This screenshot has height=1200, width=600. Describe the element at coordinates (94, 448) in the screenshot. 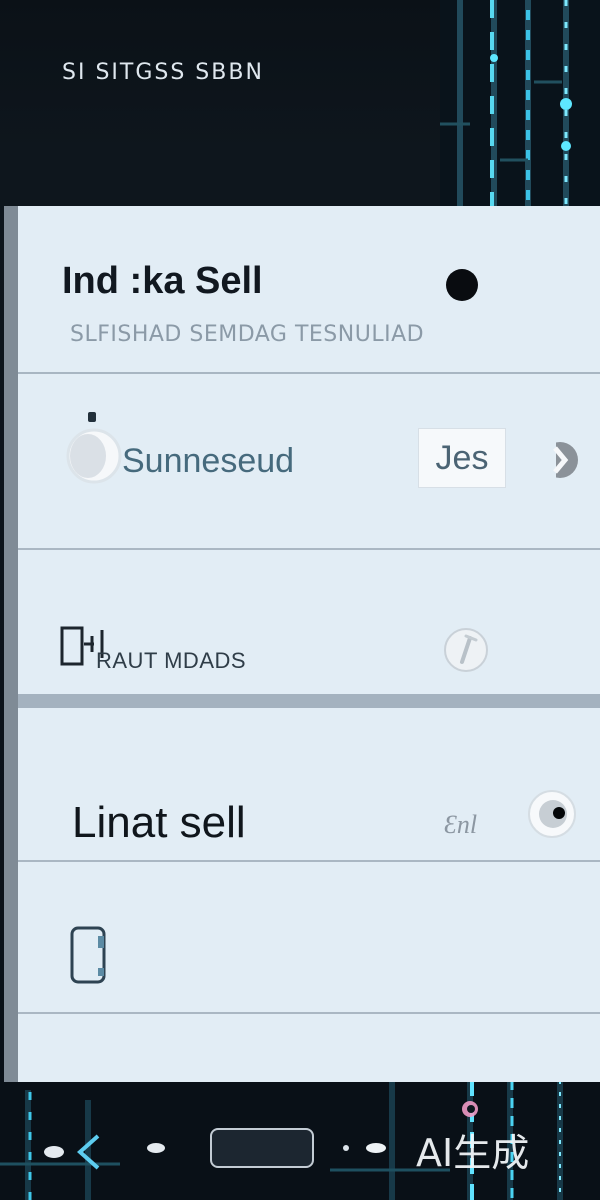

I see `profile-icon` at that location.